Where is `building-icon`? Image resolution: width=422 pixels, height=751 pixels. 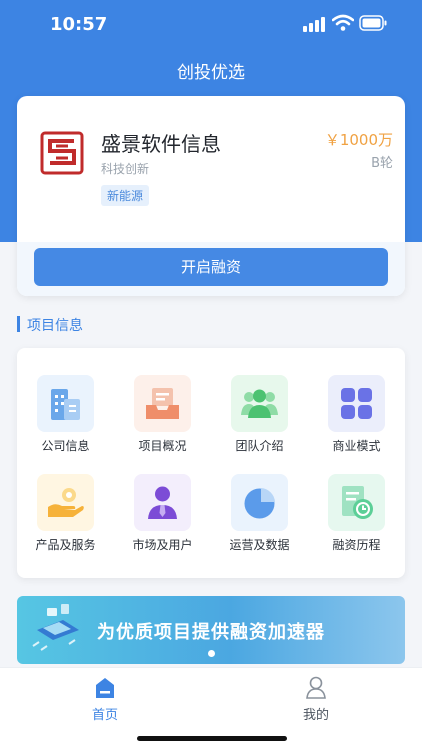
building-icon is located at coordinates (65, 404).